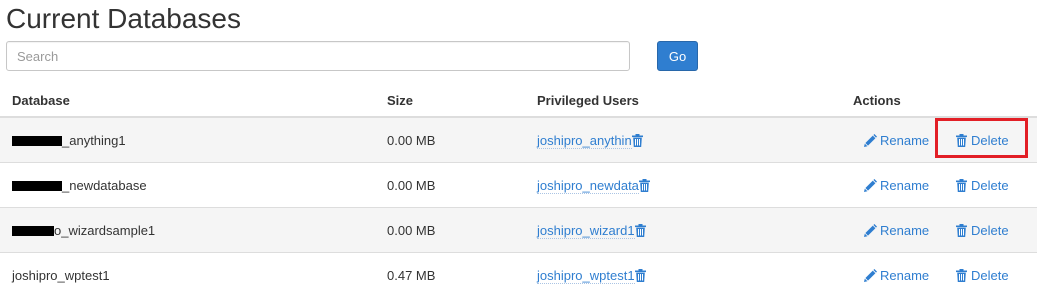 The width and height of the screenshot is (1037, 308). I want to click on database-name: _newdatabase, so click(104, 185).